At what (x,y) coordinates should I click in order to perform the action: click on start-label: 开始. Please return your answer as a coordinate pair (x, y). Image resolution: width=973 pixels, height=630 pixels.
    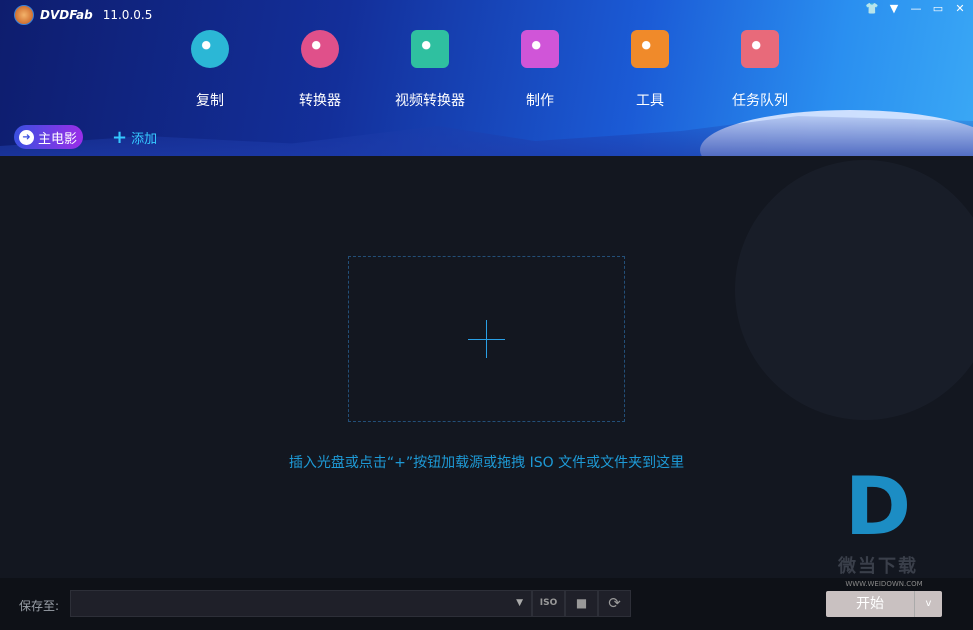
    Looking at the image, I should click on (870, 604).